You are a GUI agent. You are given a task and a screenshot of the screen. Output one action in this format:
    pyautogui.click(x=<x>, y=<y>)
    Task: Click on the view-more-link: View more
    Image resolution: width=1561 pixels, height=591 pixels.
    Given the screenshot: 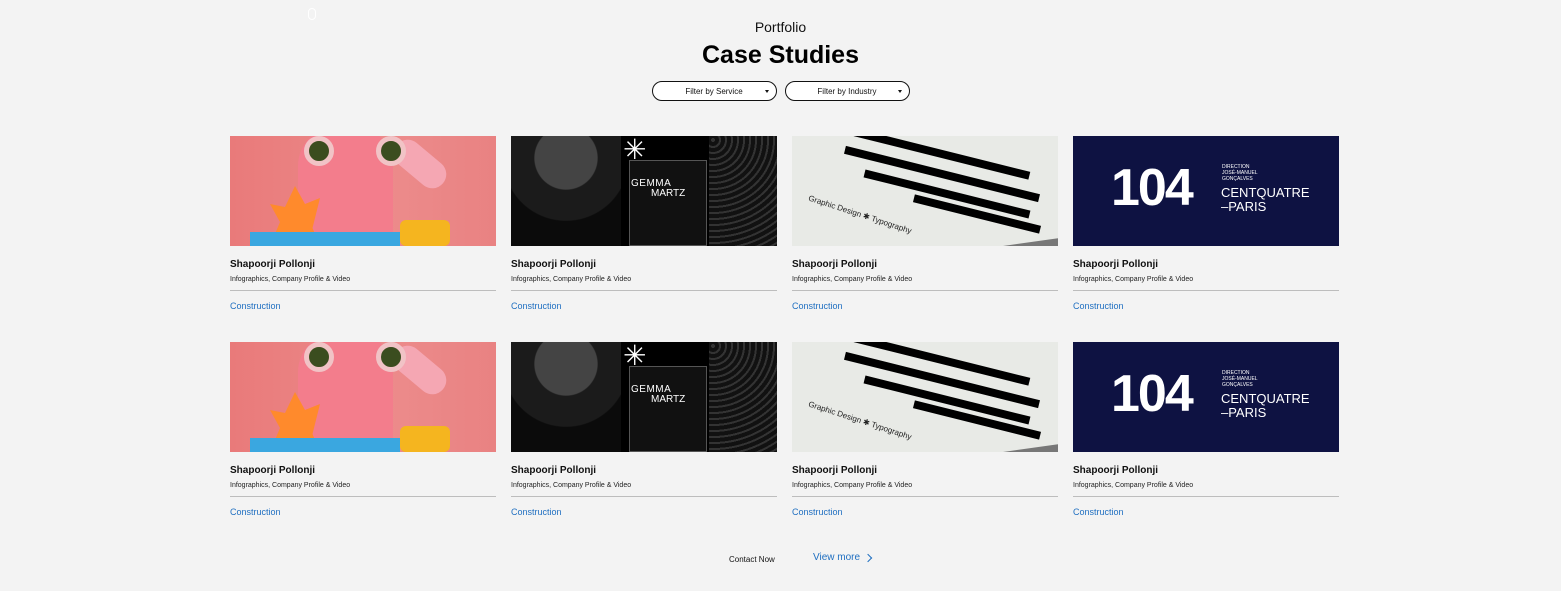 What is the action you would take?
    pyautogui.click(x=843, y=557)
    